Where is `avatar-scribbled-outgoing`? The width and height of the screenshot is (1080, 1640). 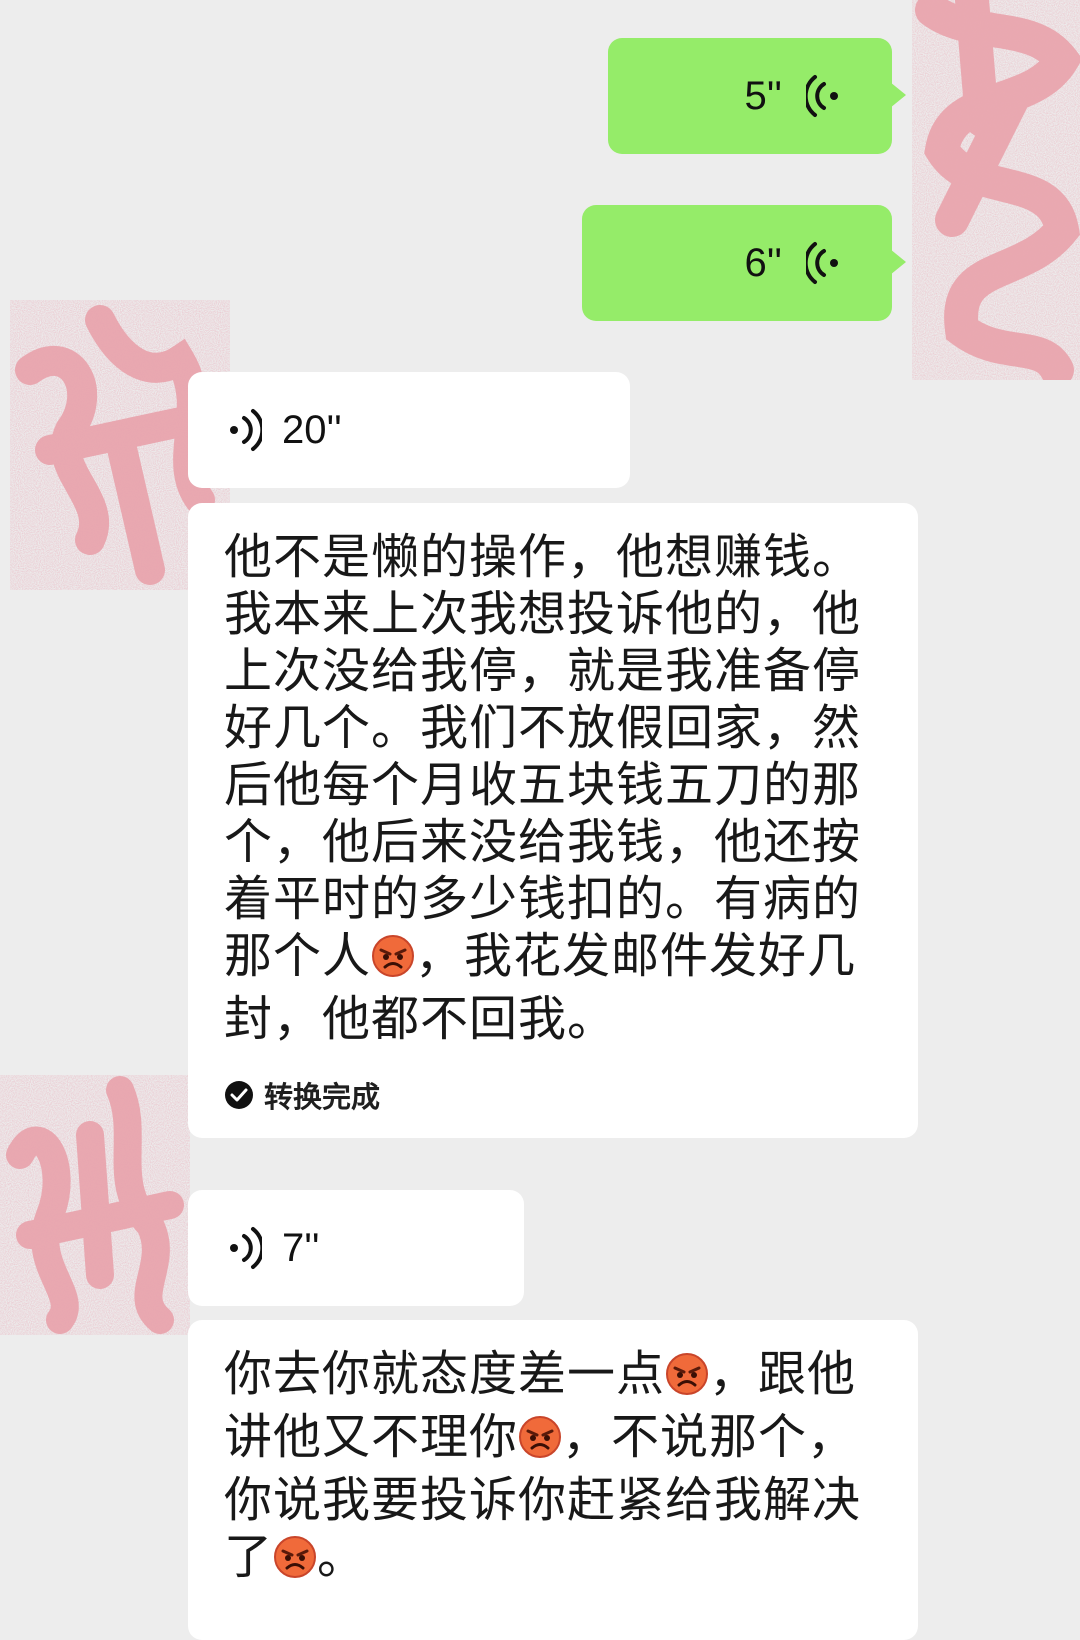
avatar-scribbled-outgoing is located at coordinates (996, 190).